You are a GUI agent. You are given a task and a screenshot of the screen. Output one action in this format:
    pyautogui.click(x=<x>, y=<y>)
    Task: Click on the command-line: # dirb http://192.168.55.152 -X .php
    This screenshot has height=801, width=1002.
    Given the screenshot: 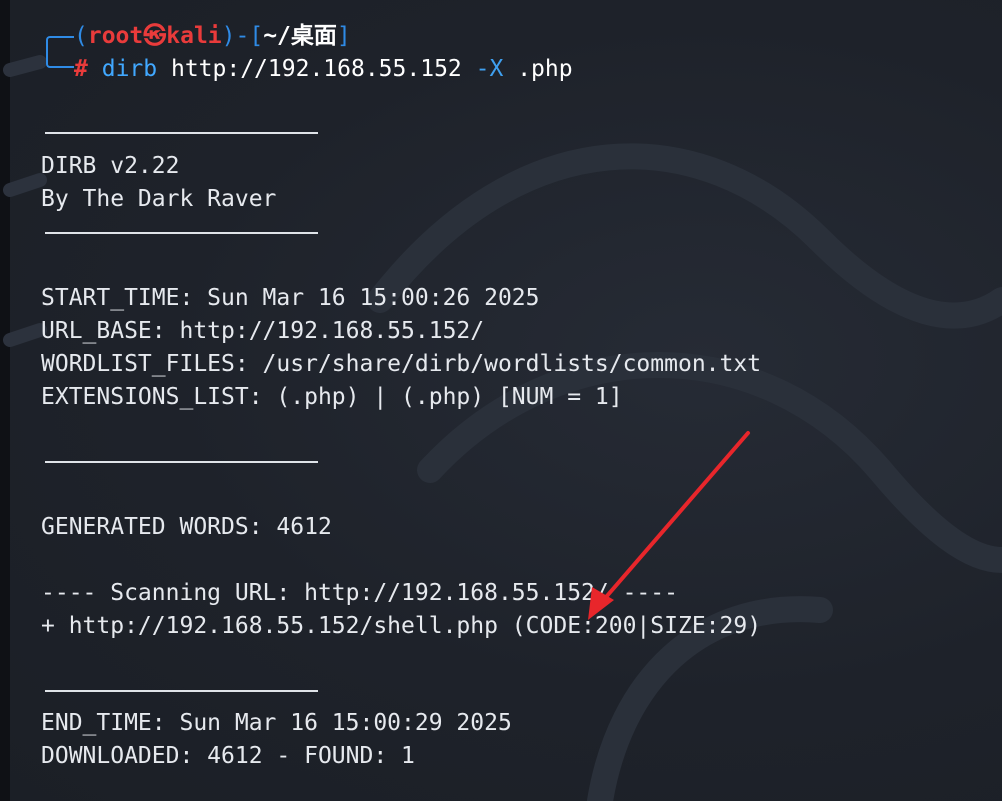 What is the action you would take?
    pyautogui.click(x=323, y=69)
    